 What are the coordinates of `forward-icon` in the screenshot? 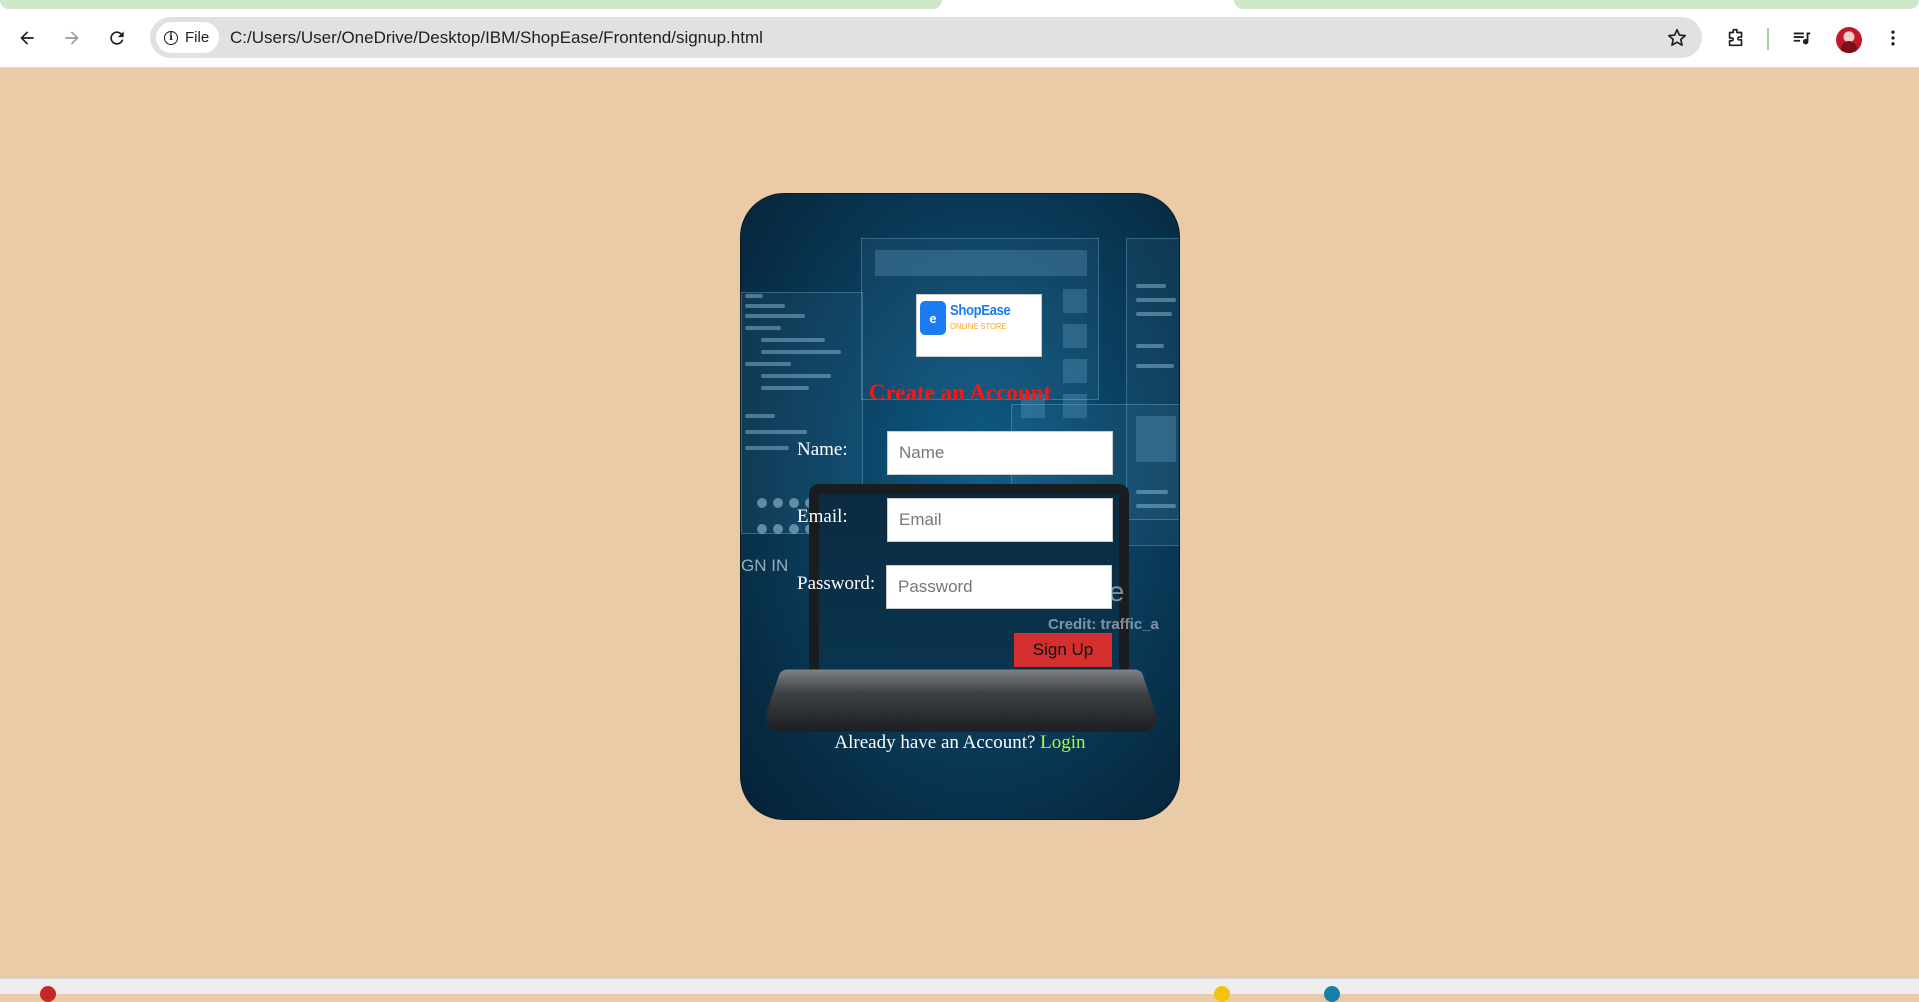 It's located at (72, 38).